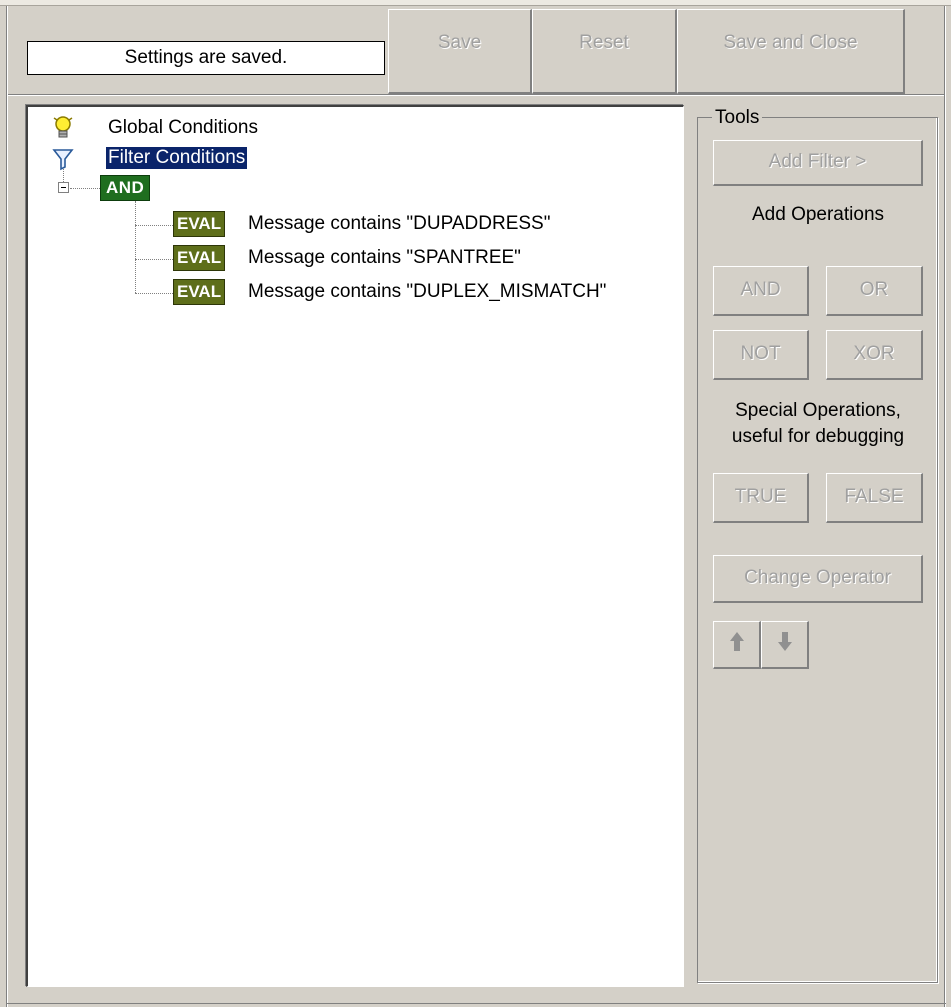 This screenshot has width=951, height=1007. I want to click on eval-text: Message contains "DUPADDRESS", so click(399, 223).